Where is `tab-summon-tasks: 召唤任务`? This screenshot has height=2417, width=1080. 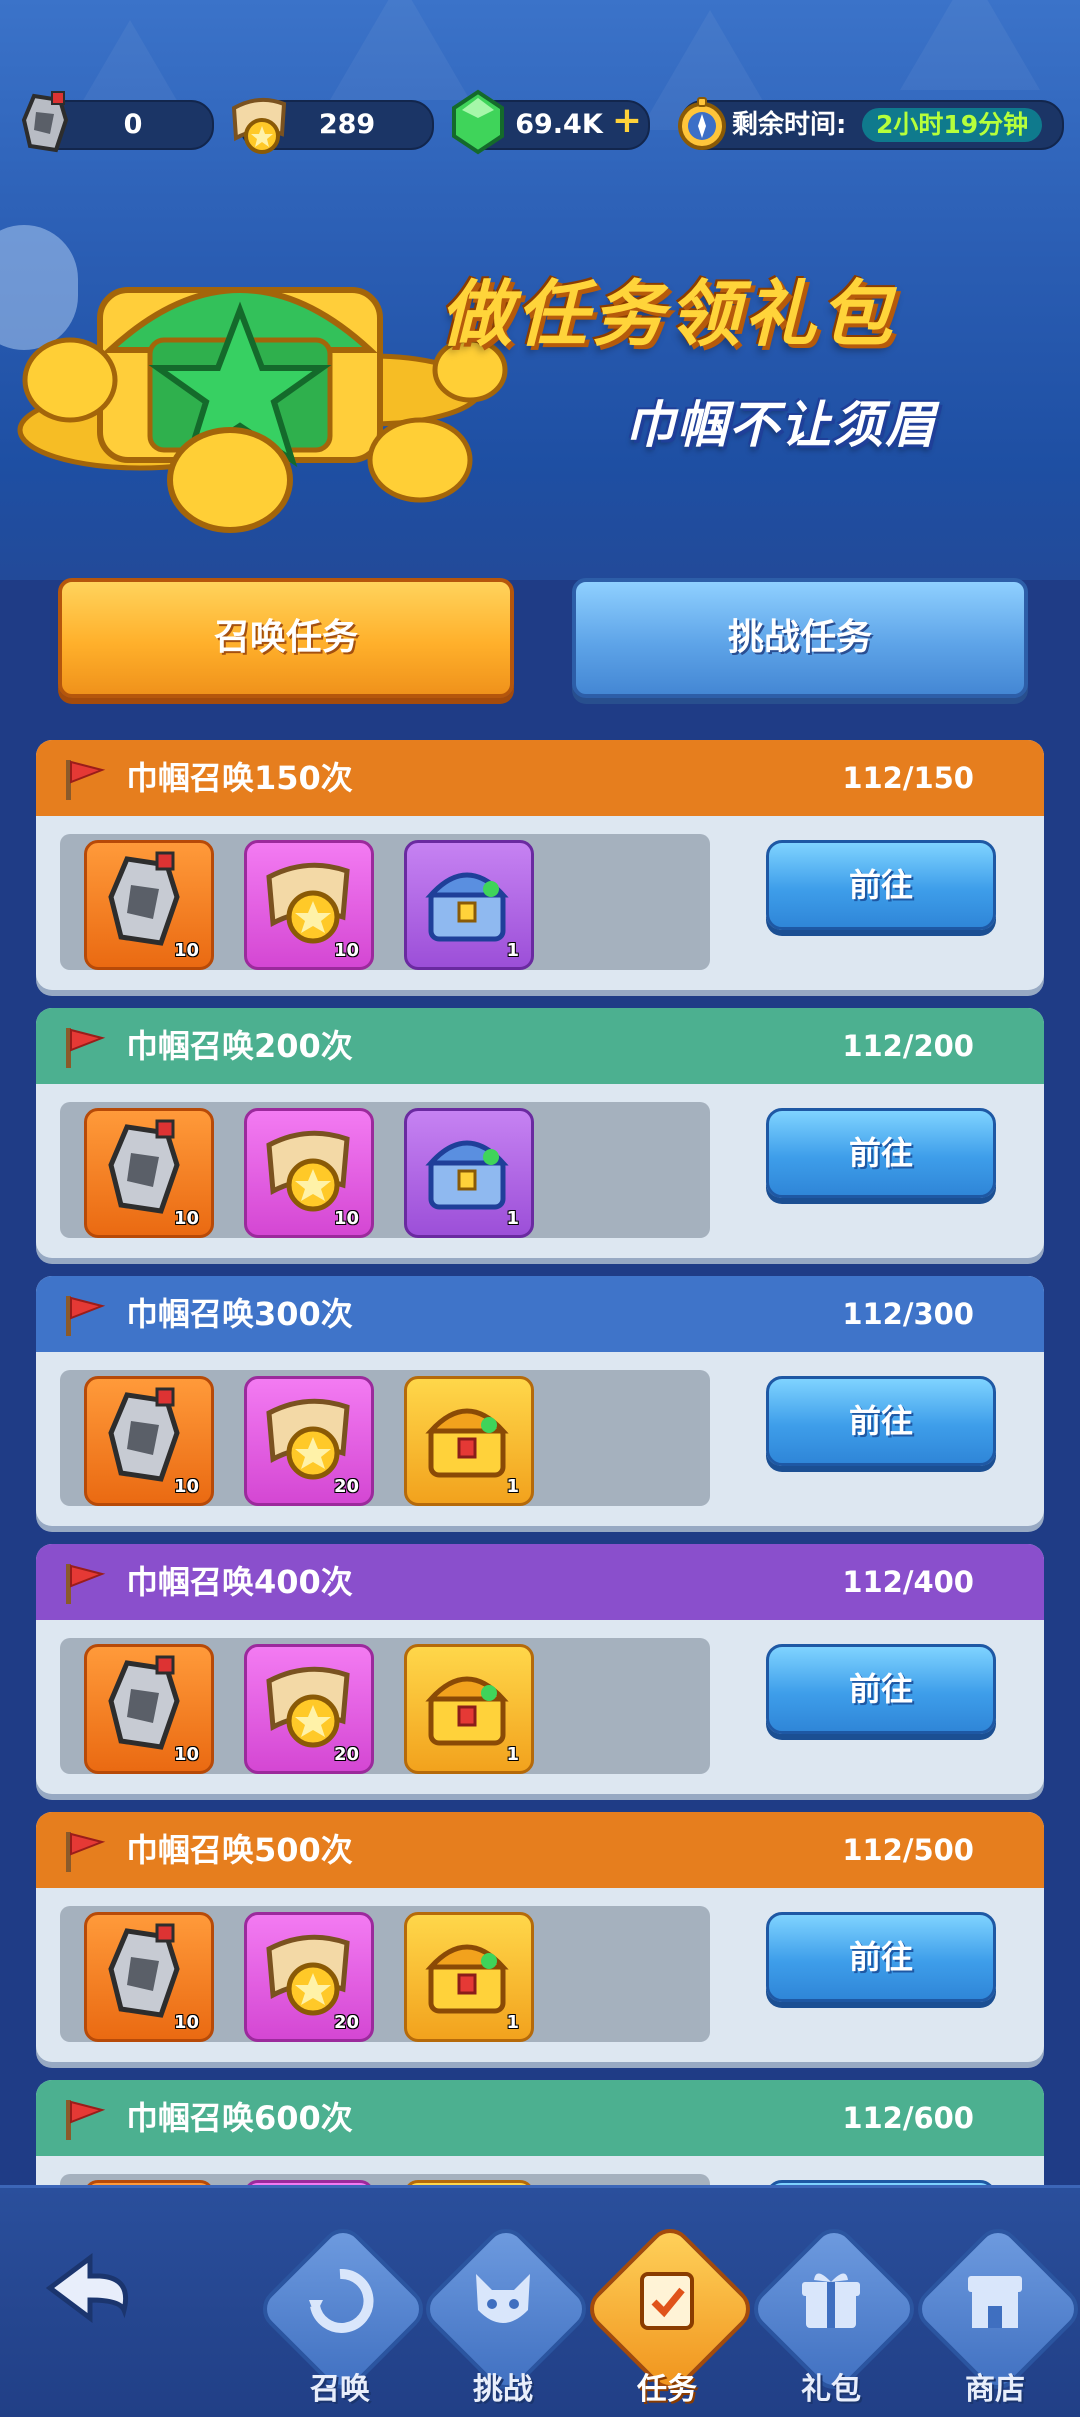
tab-summon-tasks: 召唤任务 is located at coordinates (286, 638).